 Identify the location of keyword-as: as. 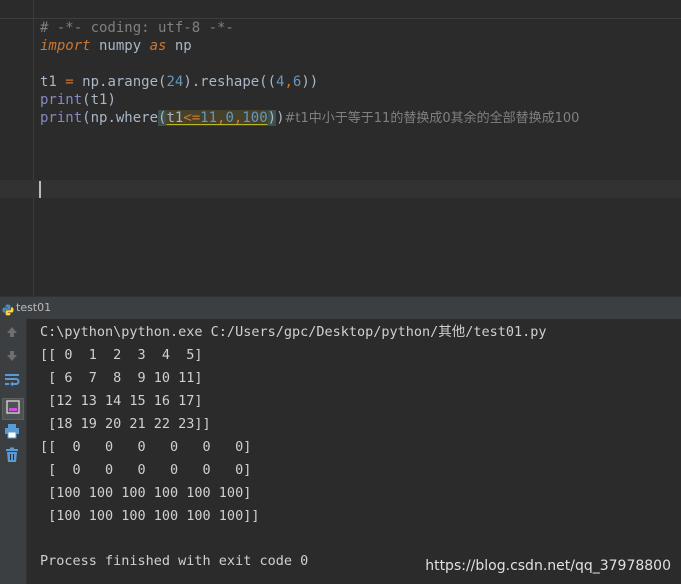
(158, 46).